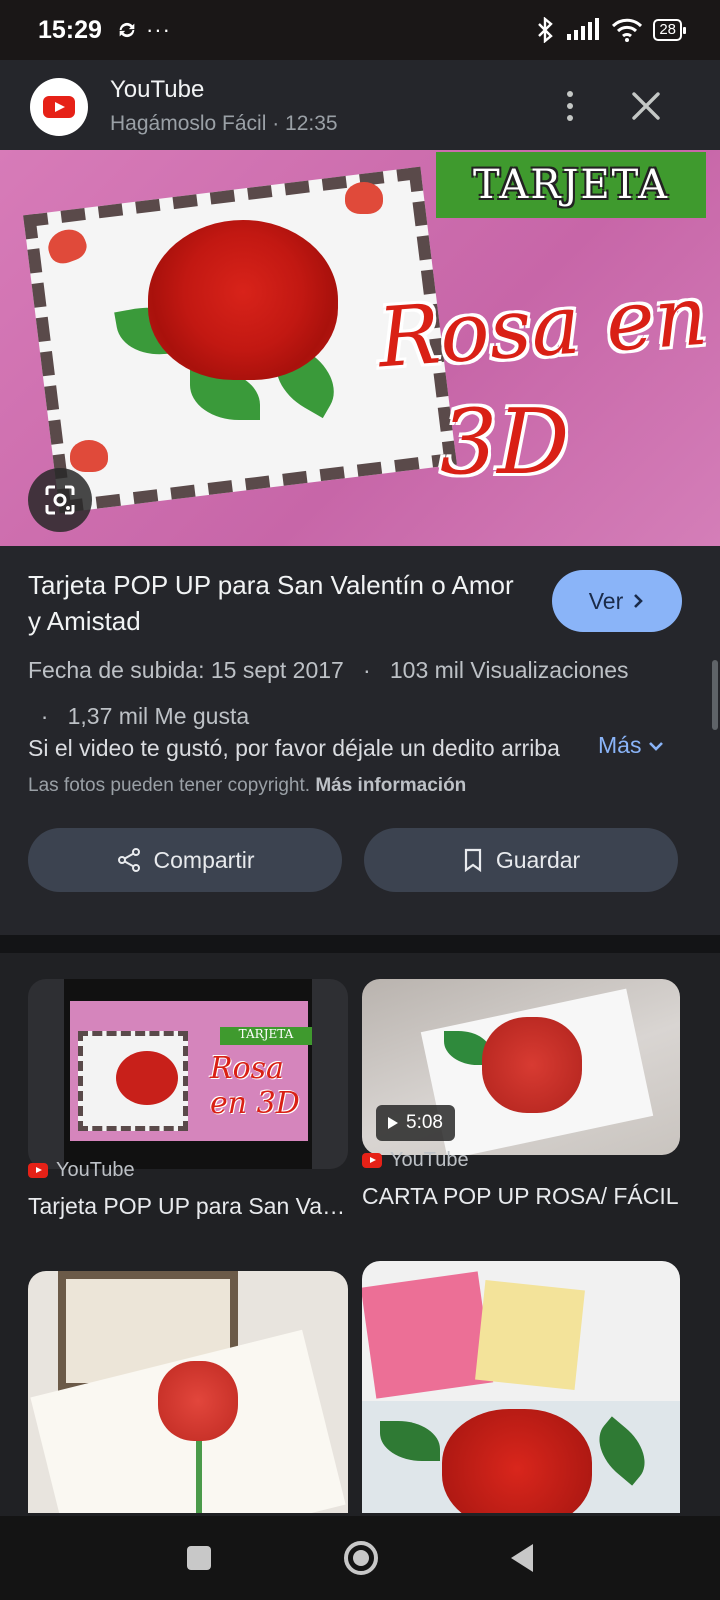 This screenshot has width=720, height=1600. Describe the element at coordinates (199, 1477) in the screenshot. I see `stem-shape` at that location.